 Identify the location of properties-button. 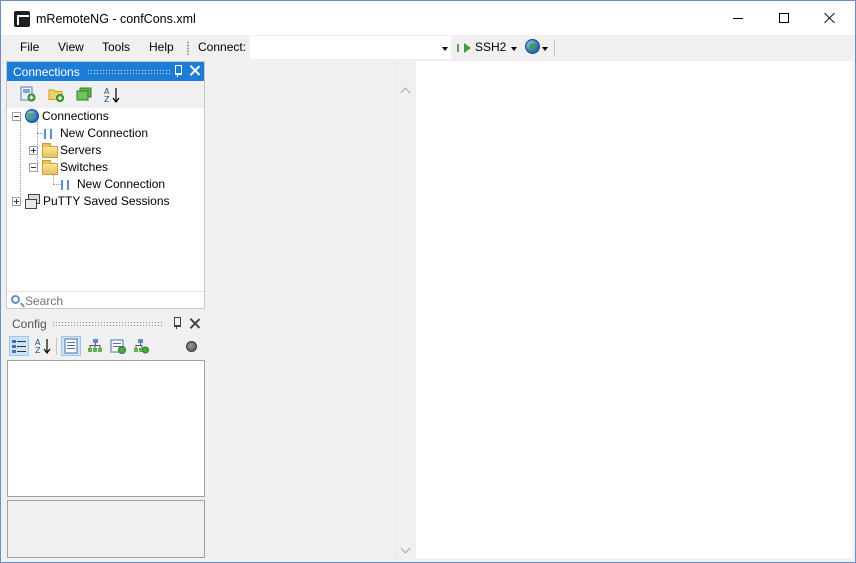
(71, 346).